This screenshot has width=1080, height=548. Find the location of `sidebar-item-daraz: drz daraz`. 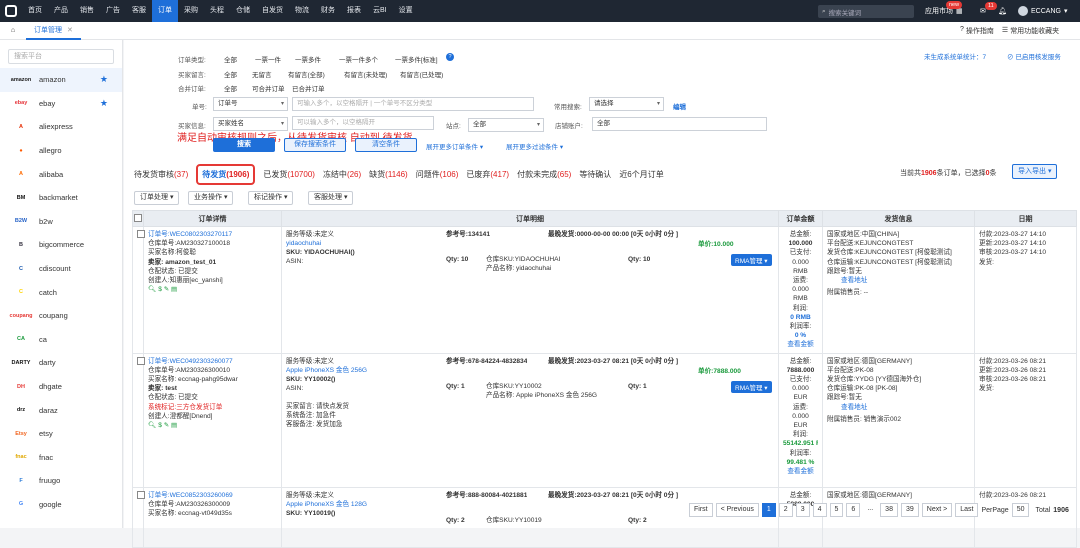

sidebar-item-daraz: drz daraz is located at coordinates (61, 410).